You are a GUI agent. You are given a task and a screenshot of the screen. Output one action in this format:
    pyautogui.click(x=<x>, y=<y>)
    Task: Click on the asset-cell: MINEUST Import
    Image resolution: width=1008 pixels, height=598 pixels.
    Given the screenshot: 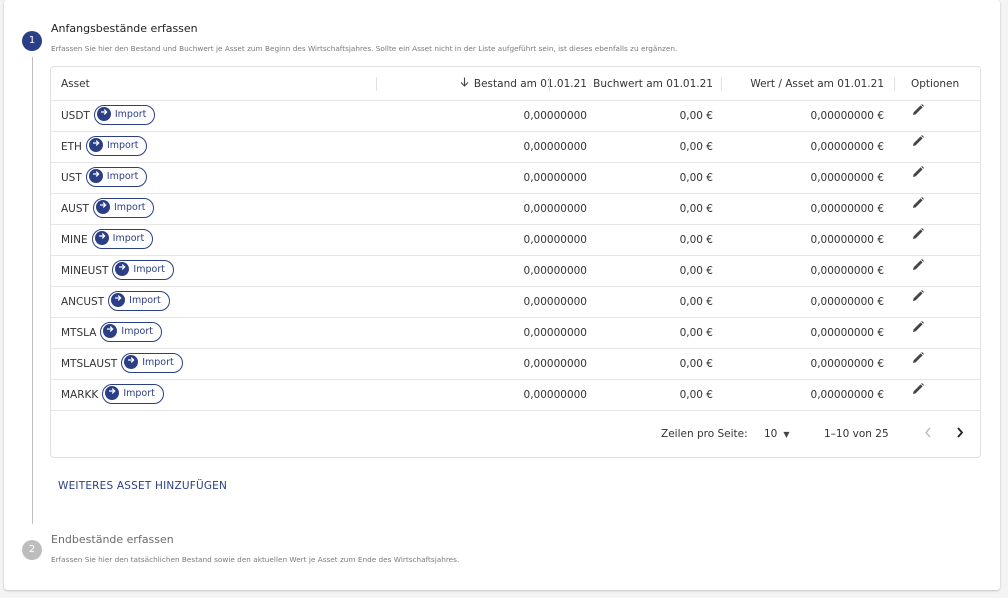 What is the action you would take?
    pyautogui.click(x=117, y=271)
    